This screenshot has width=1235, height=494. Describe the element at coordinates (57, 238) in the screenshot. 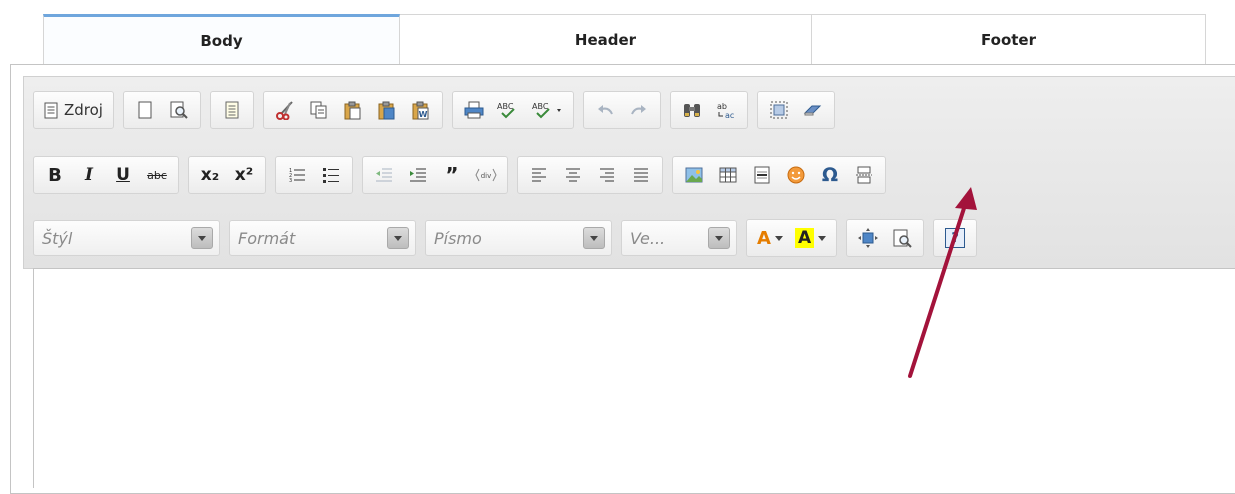

I see `style-combo-text: Štýl` at that location.